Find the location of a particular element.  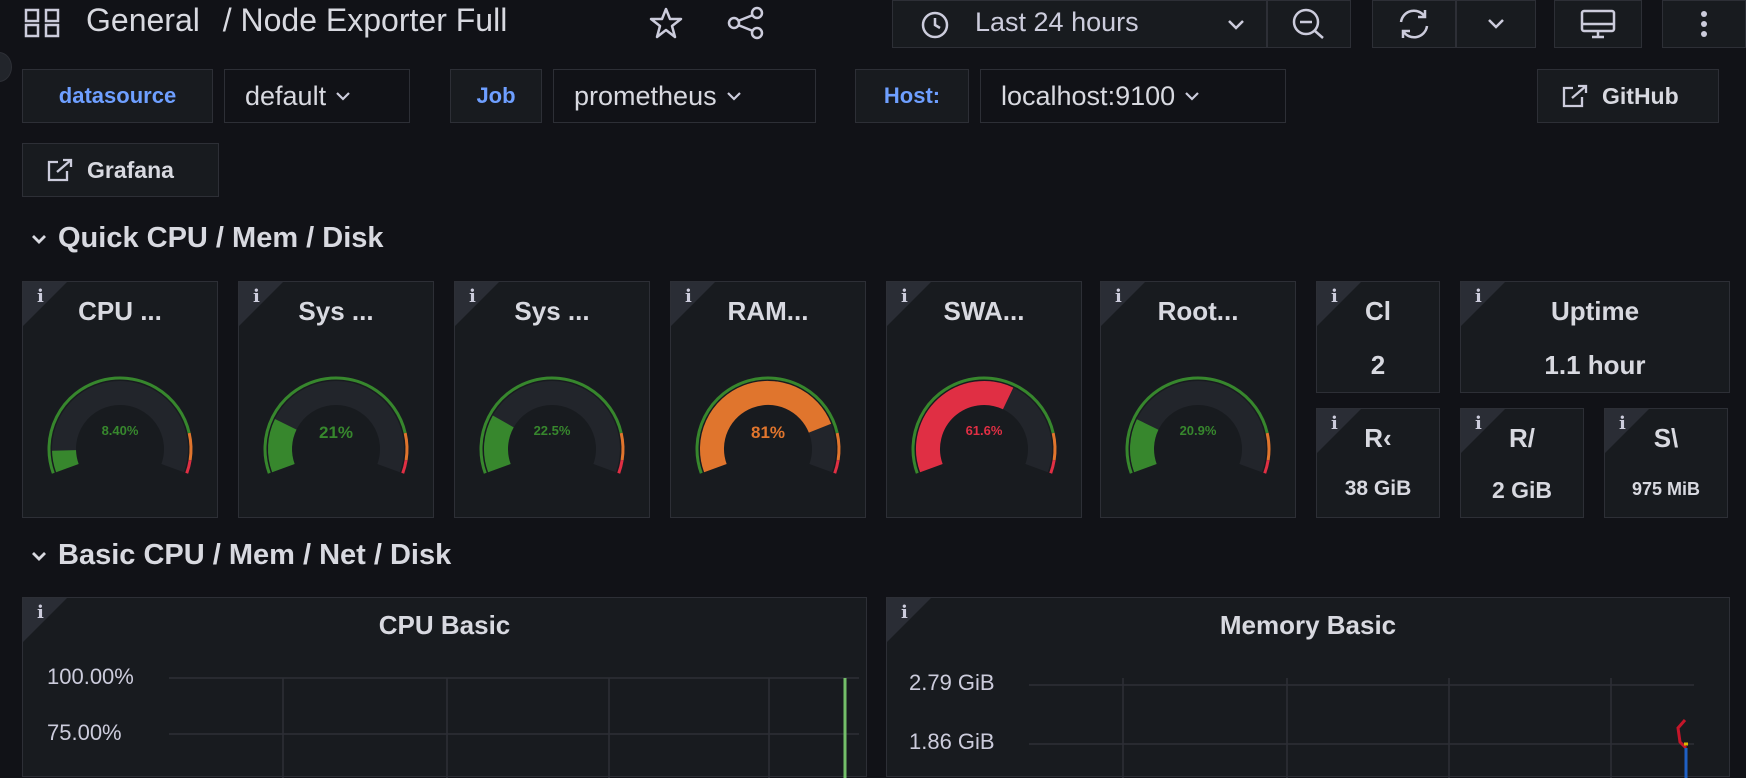

gauge-fill is located at coordinates (65, 461).